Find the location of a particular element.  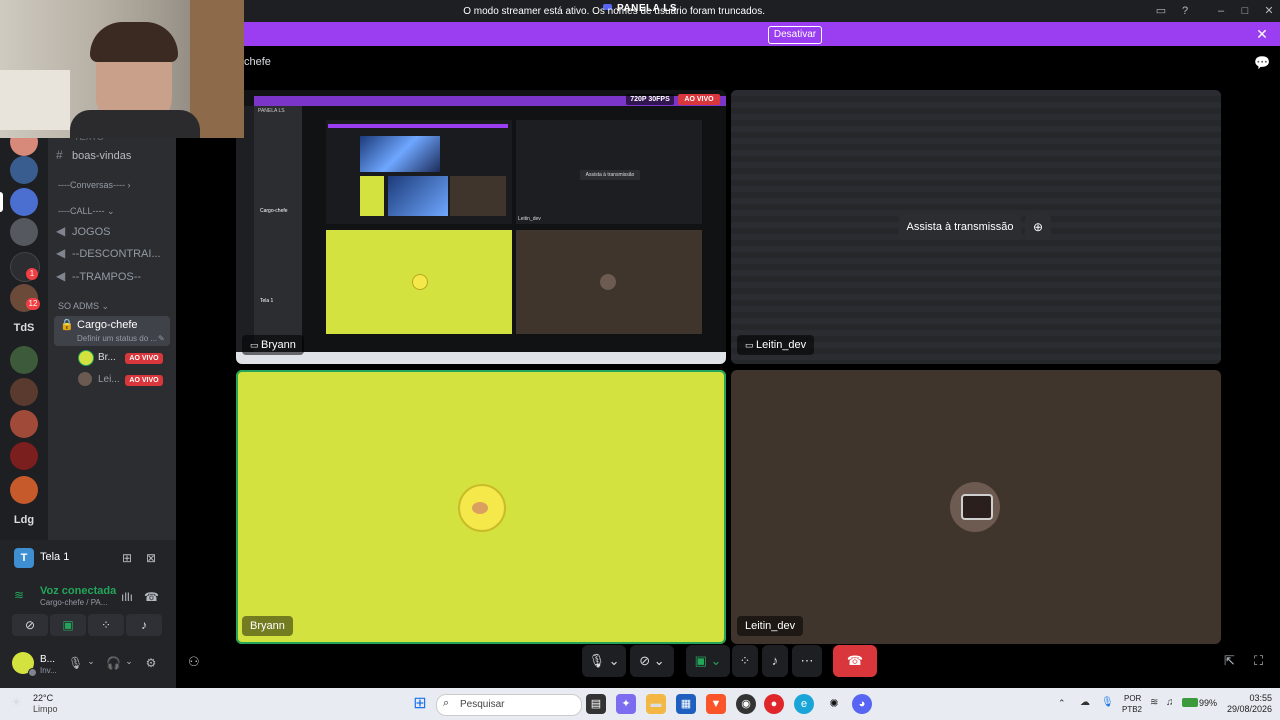

close-banner-icon: ✕ is located at coordinates (1262, 34).